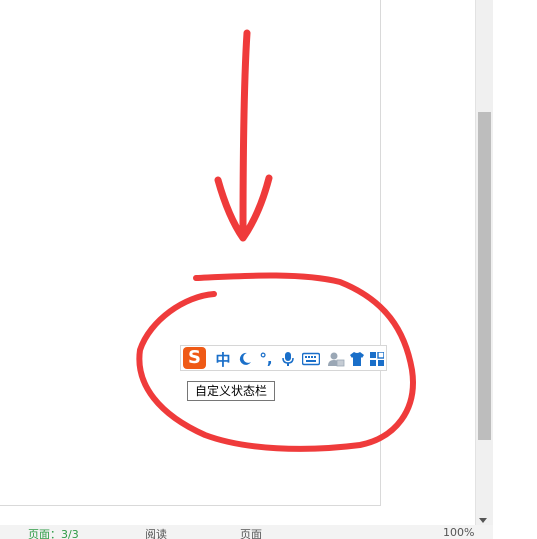 The width and height of the screenshot is (537, 539). Describe the element at coordinates (357, 359) in the screenshot. I see `skin-shirt-icon` at that location.